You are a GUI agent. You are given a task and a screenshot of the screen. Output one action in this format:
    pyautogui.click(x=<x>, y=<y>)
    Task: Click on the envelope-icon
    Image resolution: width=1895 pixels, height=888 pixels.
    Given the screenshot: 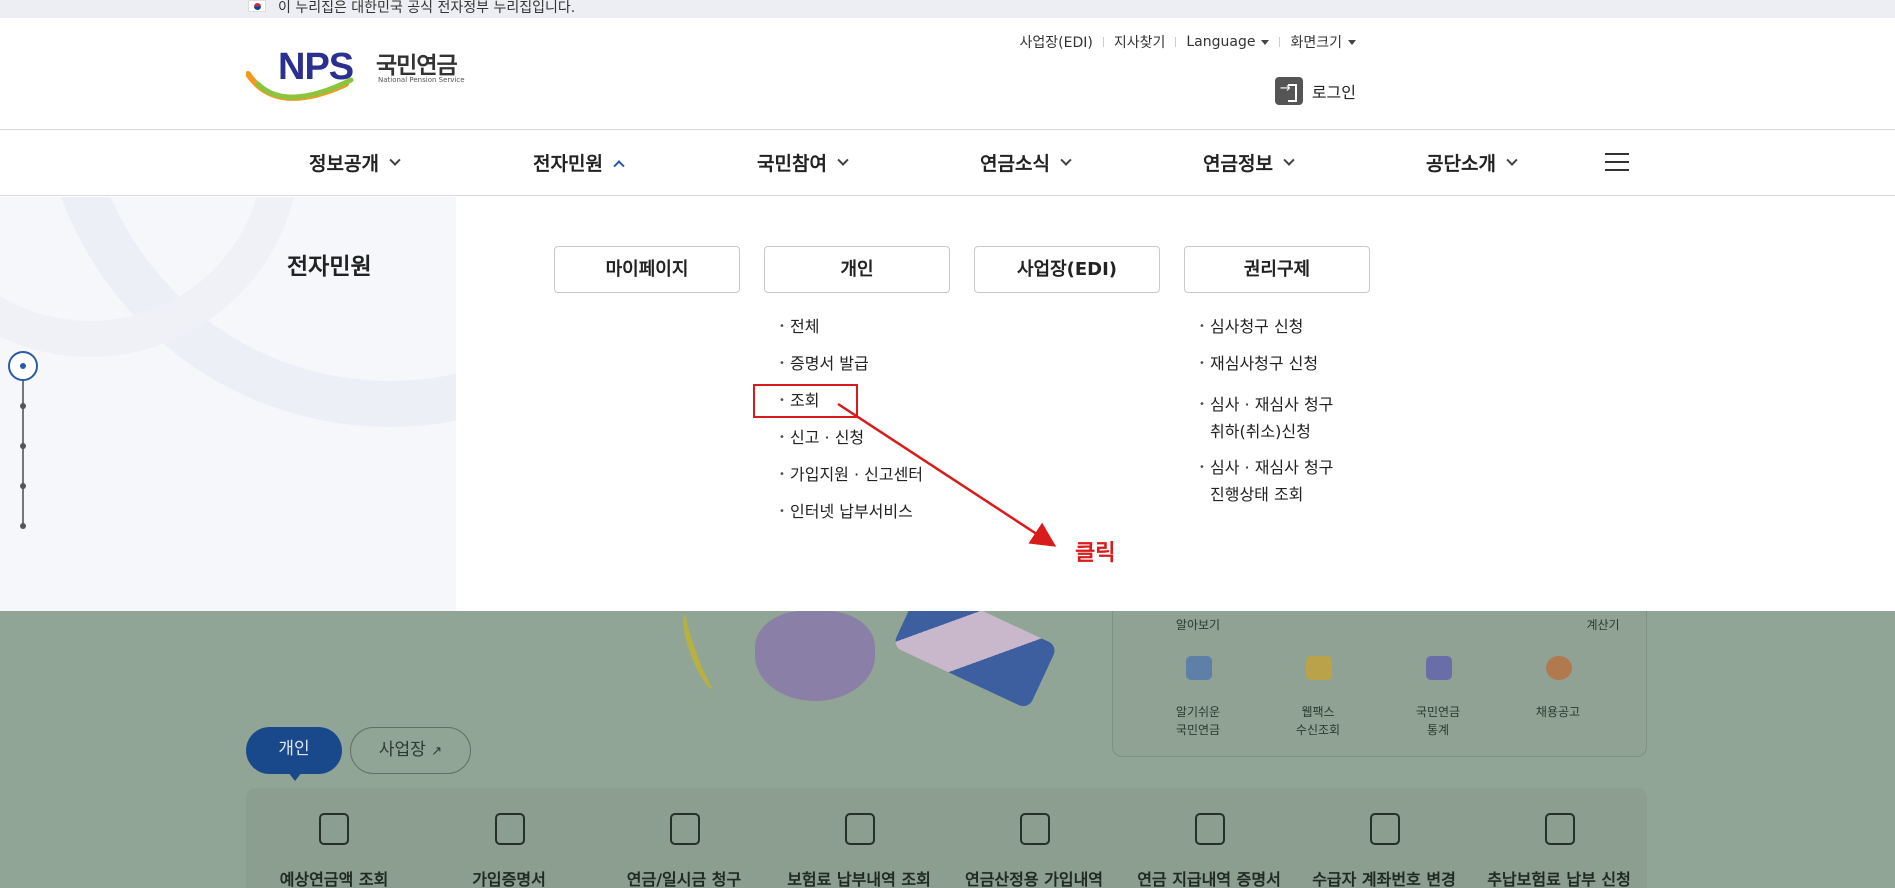 What is the action you would take?
    pyautogui.click(x=1035, y=829)
    